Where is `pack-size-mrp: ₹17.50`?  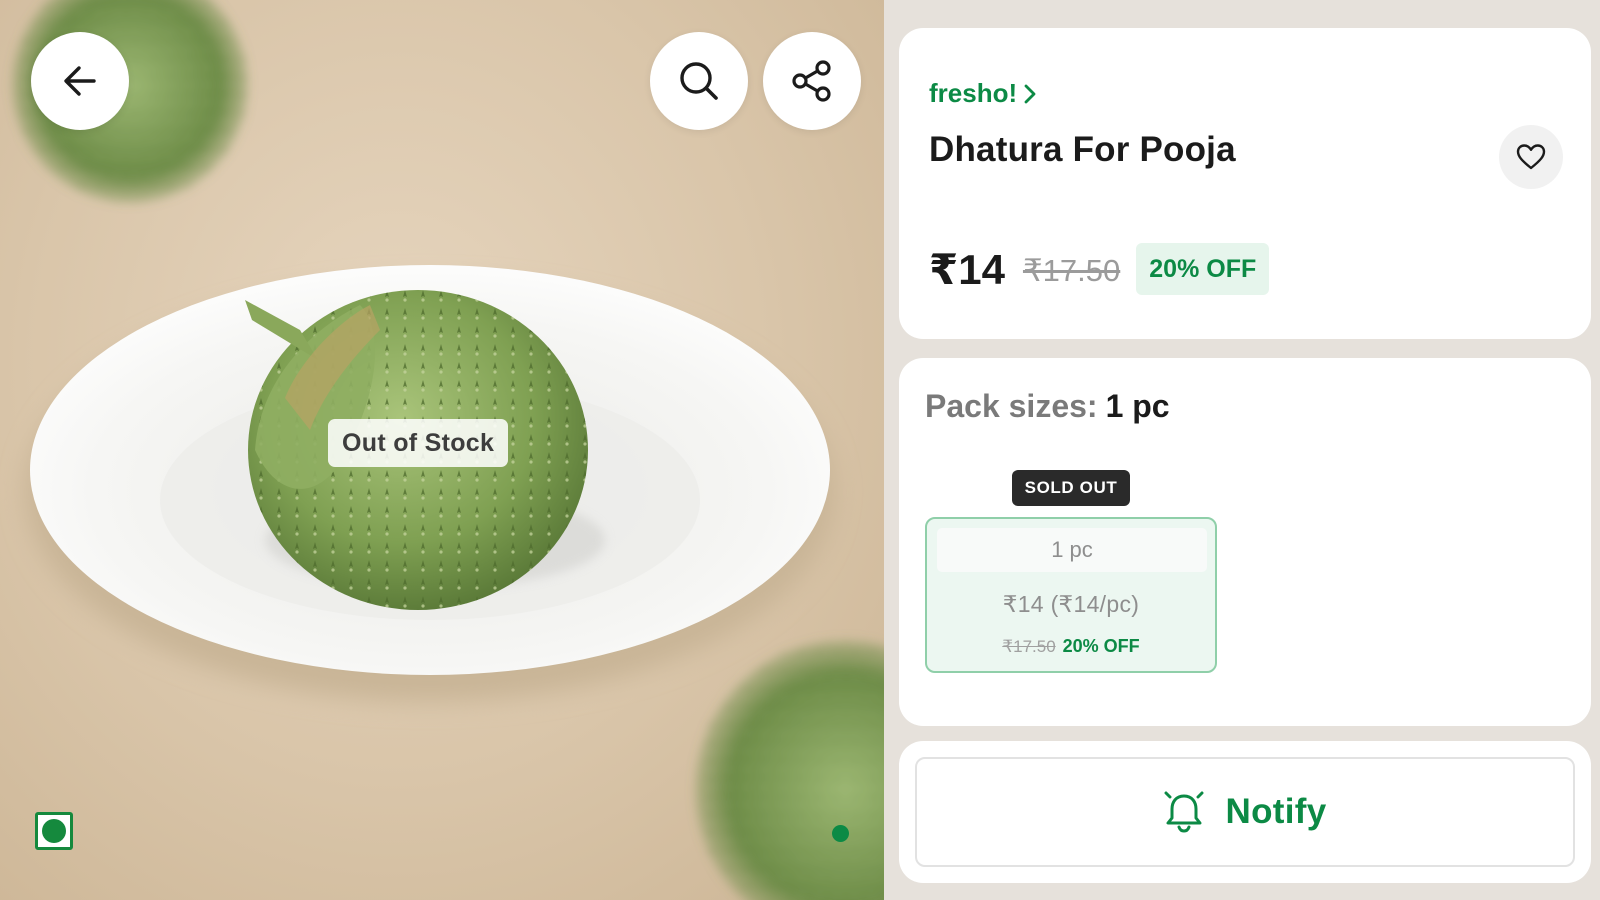 pack-size-mrp: ₹17.50 is located at coordinates (1029, 646).